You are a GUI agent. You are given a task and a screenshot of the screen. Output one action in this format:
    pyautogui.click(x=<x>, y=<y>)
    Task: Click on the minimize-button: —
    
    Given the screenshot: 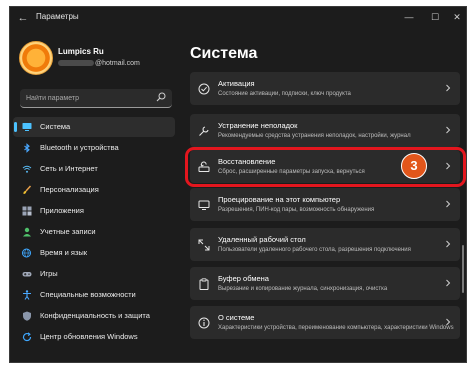 What is the action you would take?
    pyautogui.click(x=409, y=17)
    